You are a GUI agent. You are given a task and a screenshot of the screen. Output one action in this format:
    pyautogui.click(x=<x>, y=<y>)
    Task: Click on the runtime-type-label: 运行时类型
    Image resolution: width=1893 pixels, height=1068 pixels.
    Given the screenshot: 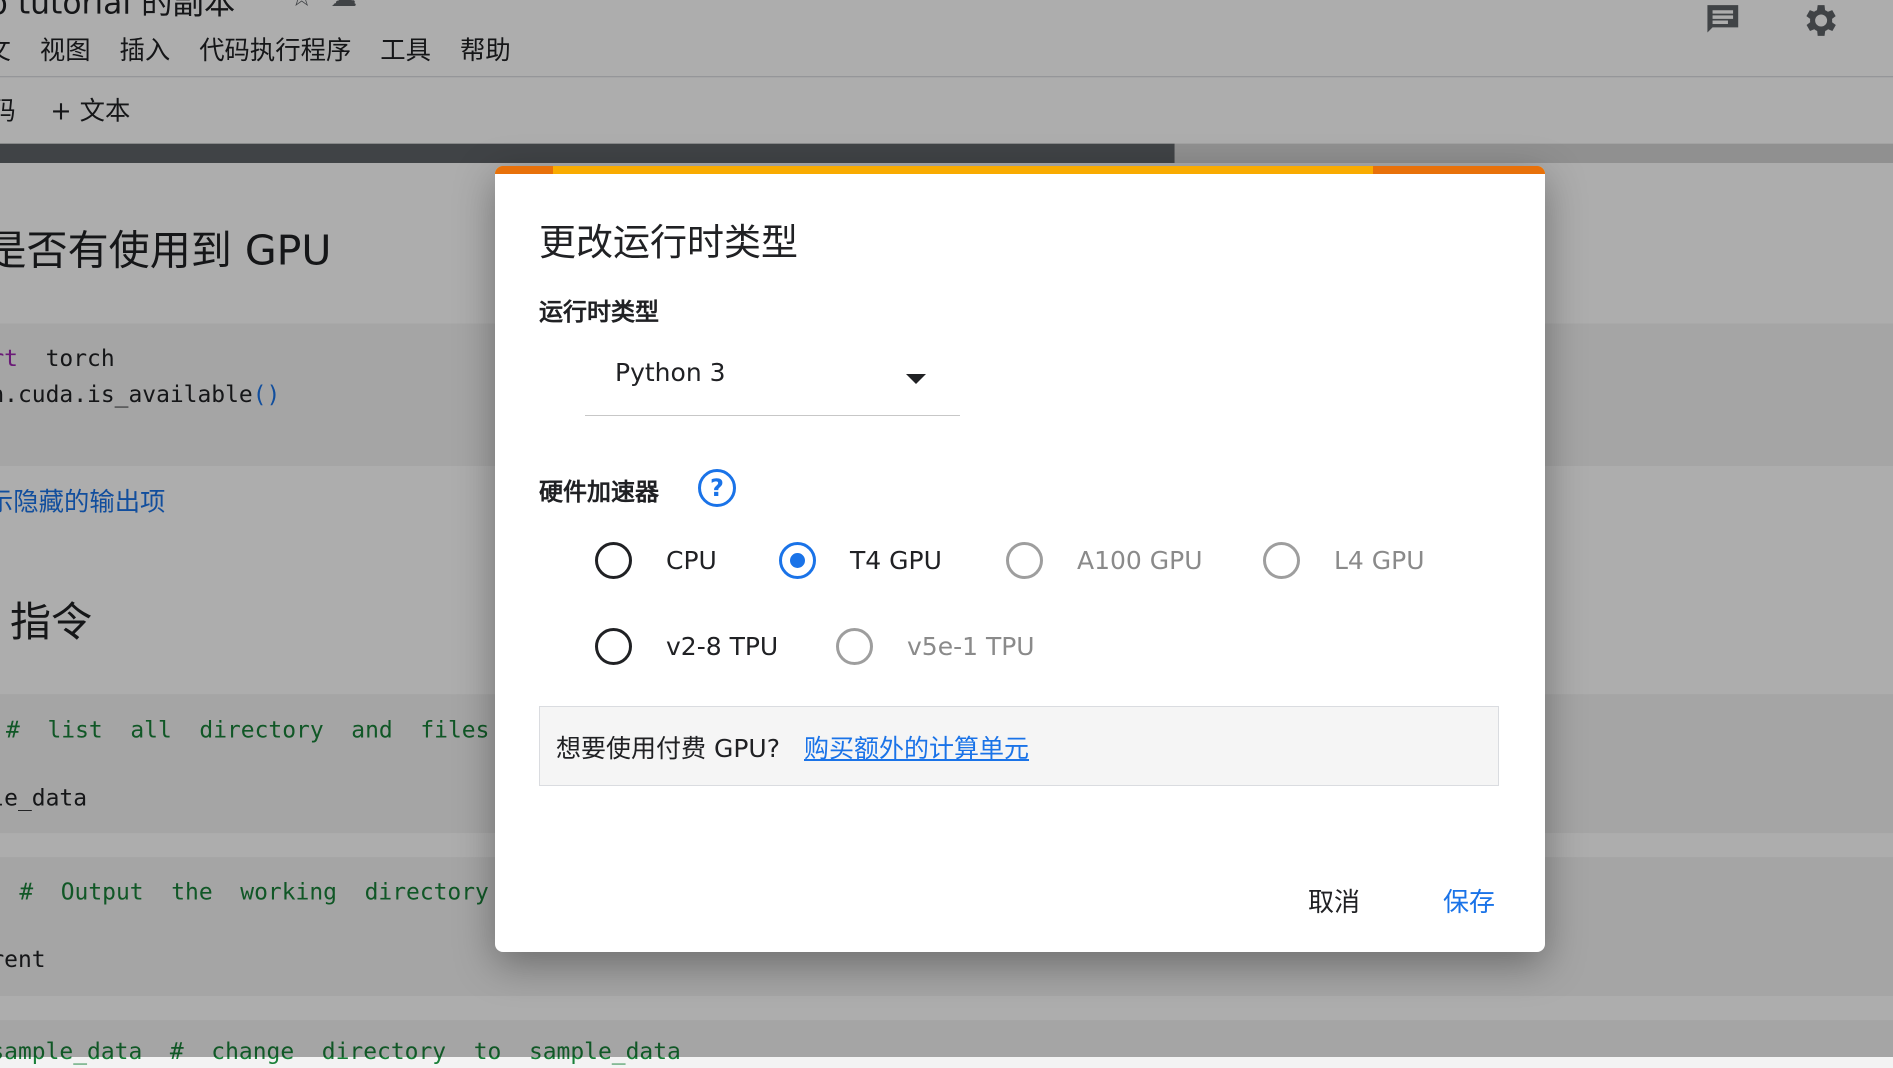 What is the action you would take?
    pyautogui.click(x=599, y=312)
    